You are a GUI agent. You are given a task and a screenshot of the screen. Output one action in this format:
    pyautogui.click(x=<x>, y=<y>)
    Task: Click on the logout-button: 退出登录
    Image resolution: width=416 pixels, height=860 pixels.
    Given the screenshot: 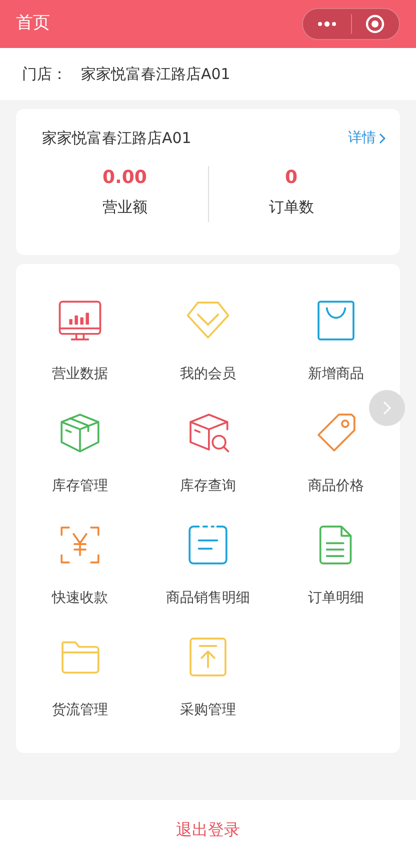 What is the action you would take?
    pyautogui.click(x=208, y=830)
    